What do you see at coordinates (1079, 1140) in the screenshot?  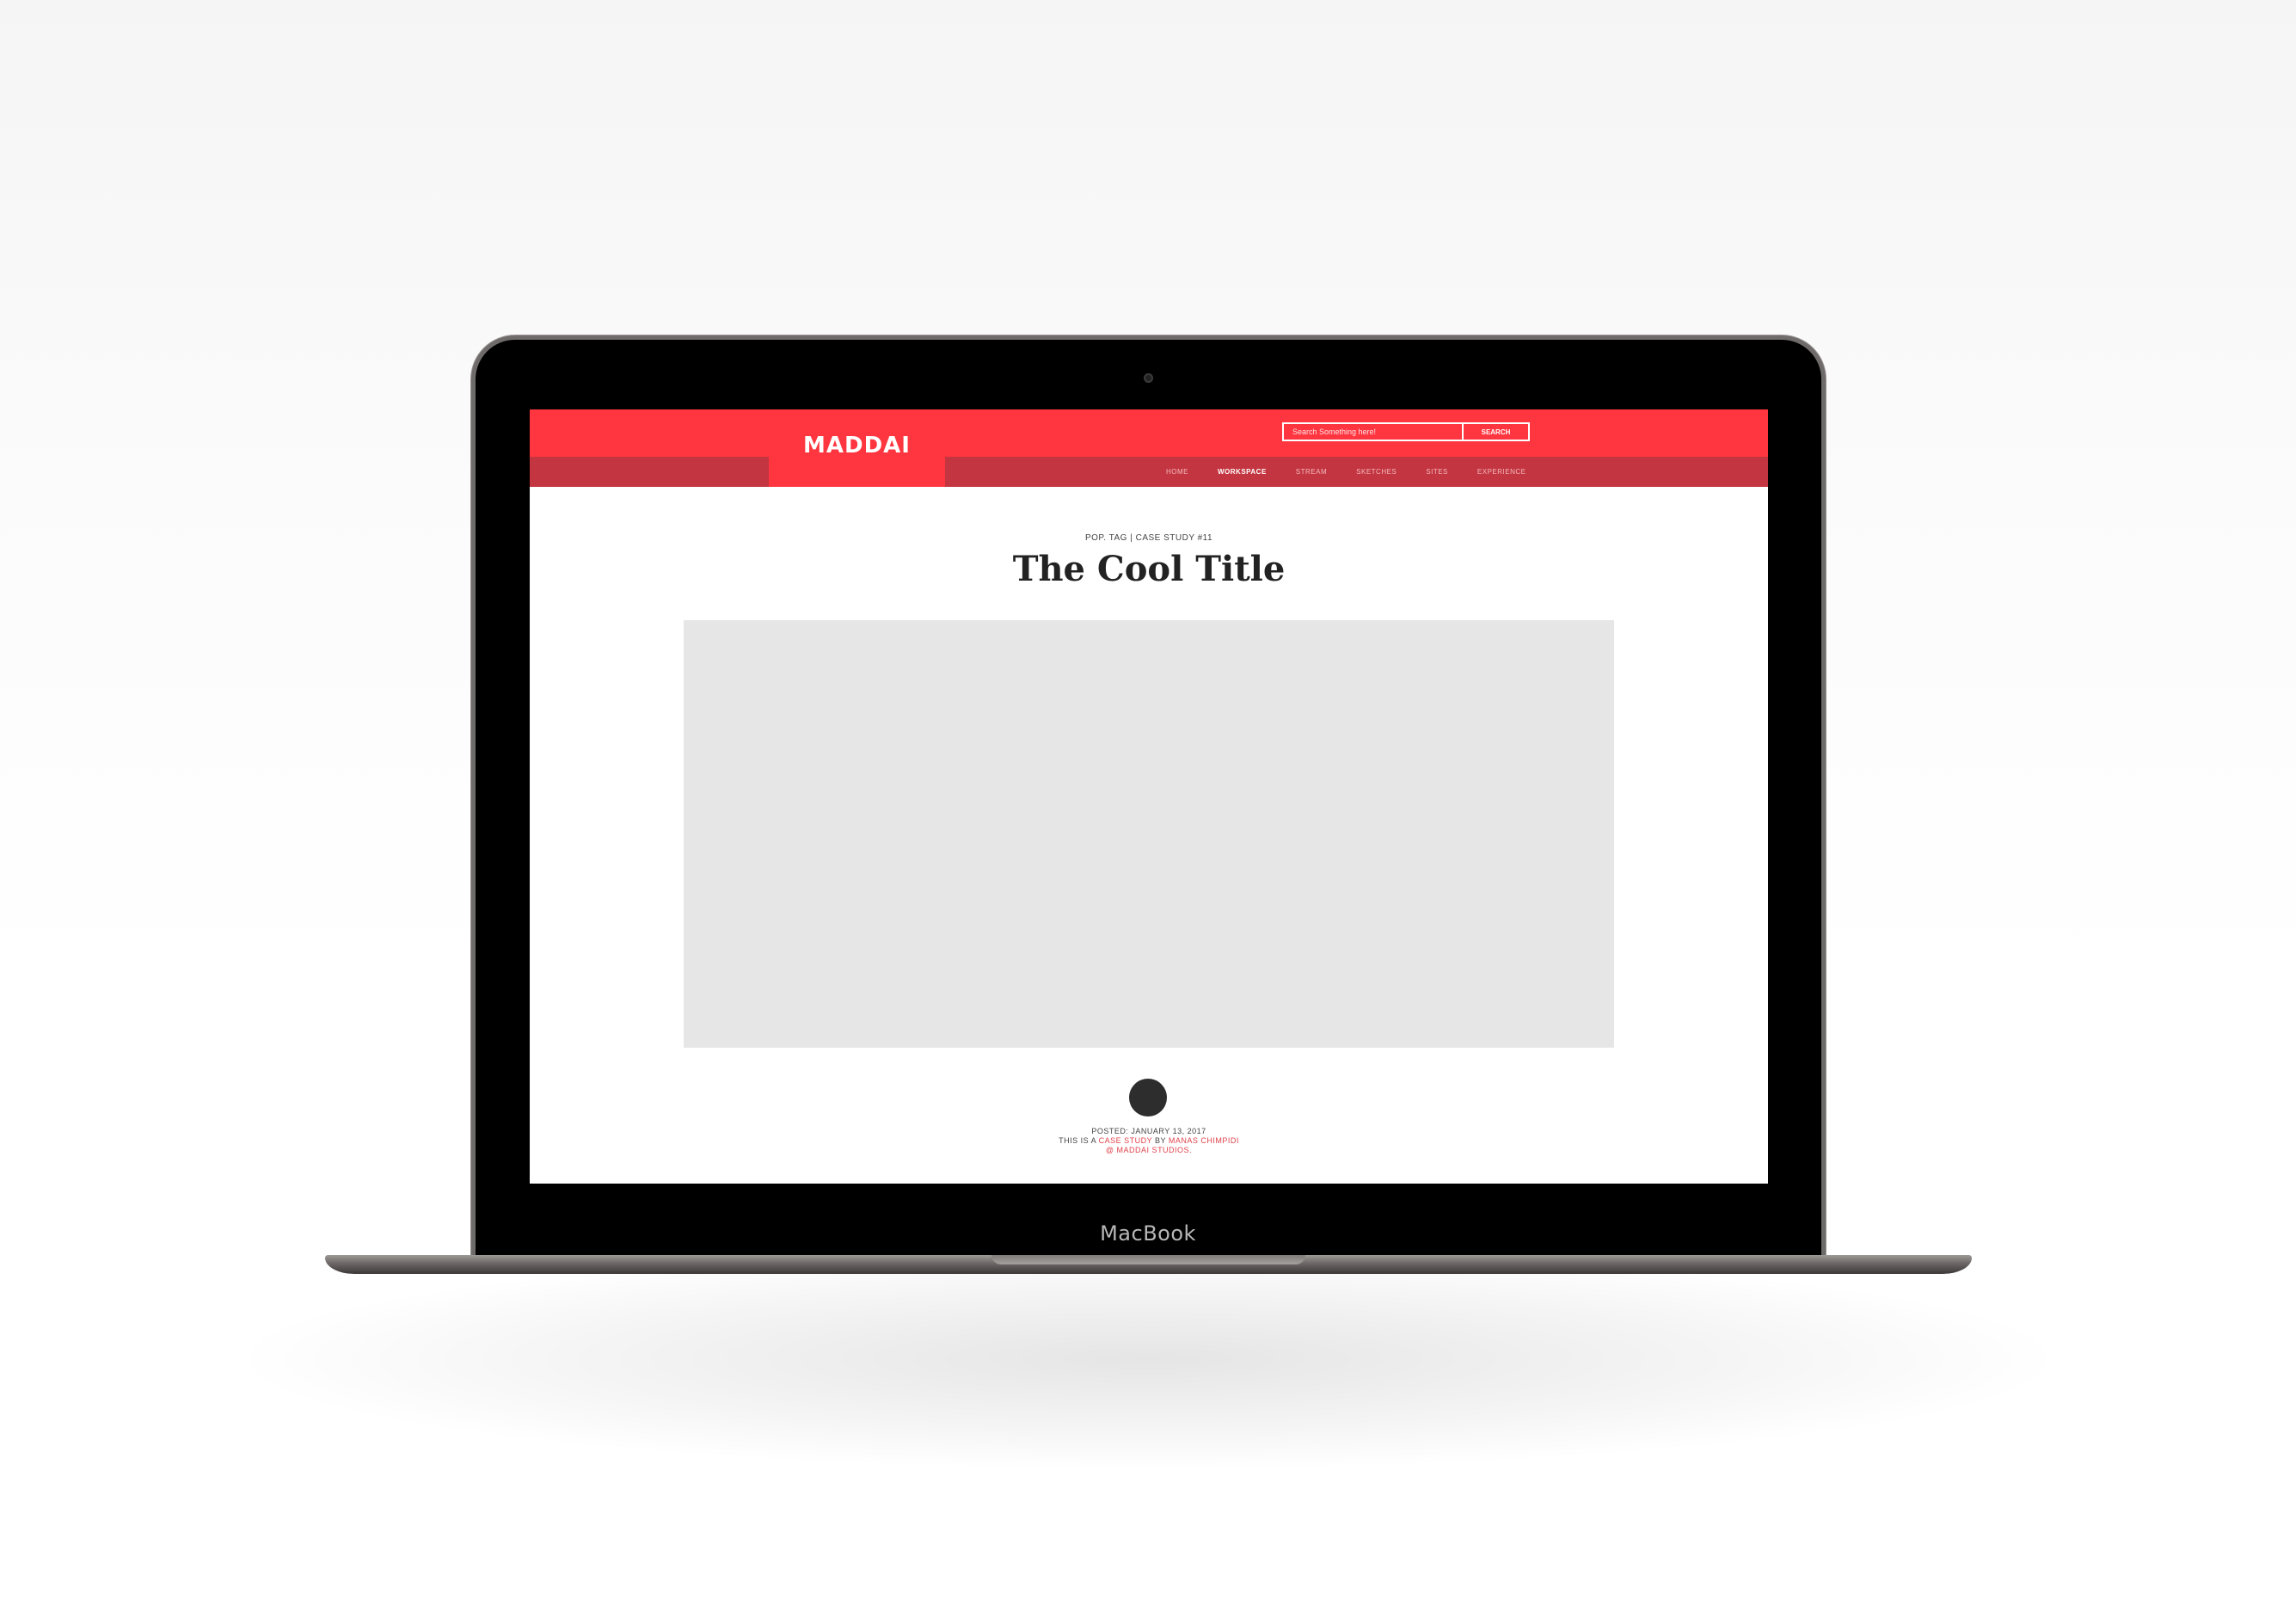 I see `byline-prefix: THIS IS A` at bounding box center [1079, 1140].